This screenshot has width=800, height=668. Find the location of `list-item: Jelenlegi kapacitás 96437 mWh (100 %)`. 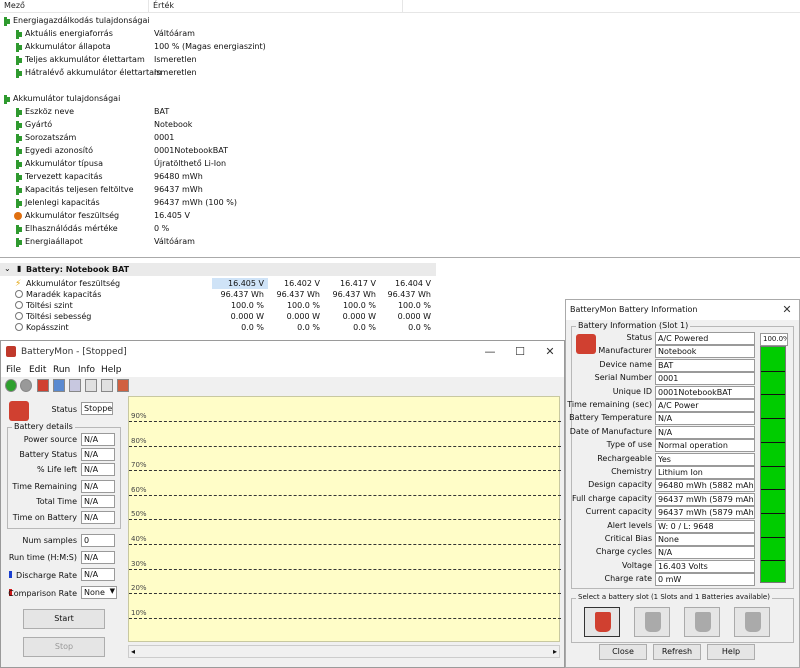

list-item: Jelenlegi kapacitás 96437 mWh (100 %) is located at coordinates (214, 203).